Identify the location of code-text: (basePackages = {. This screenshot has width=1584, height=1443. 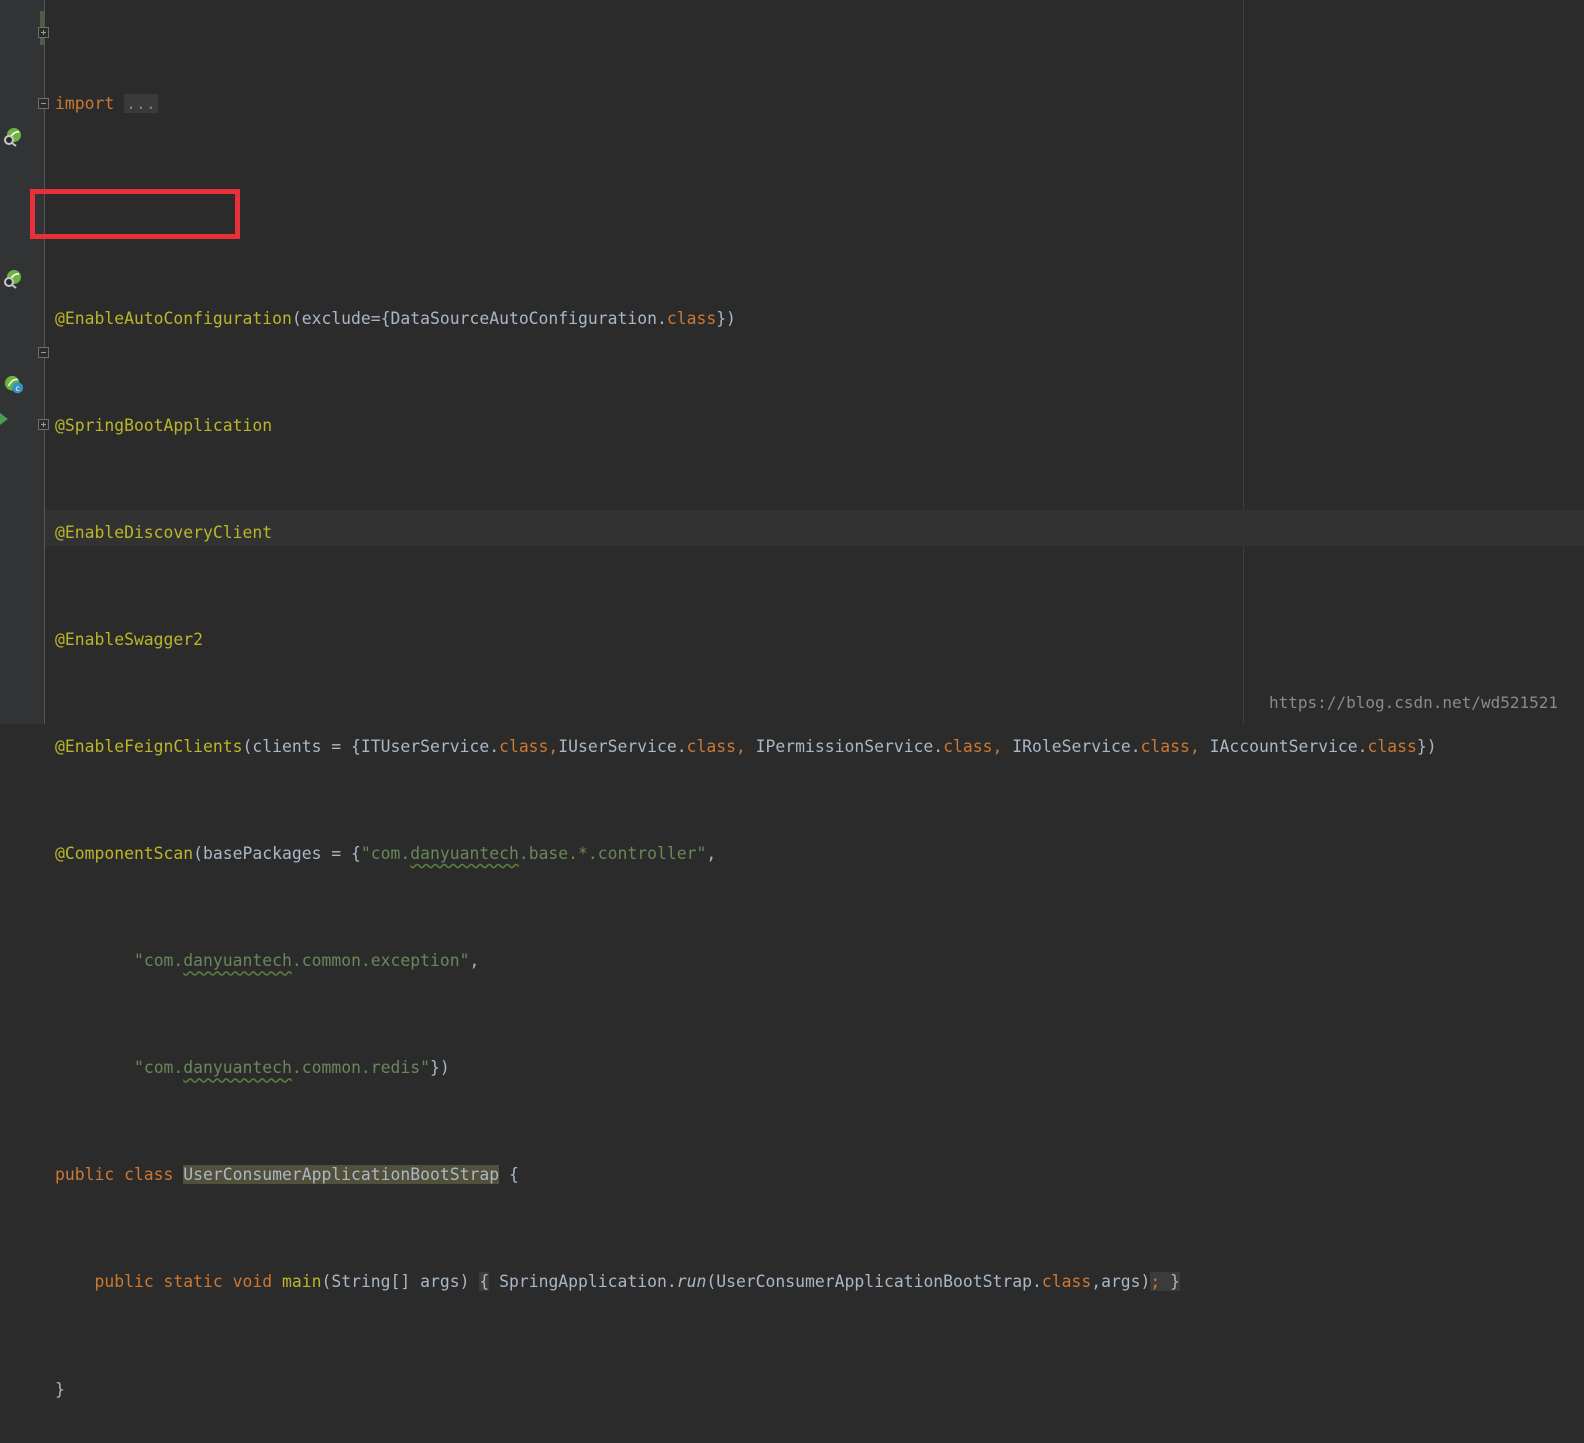
(277, 854).